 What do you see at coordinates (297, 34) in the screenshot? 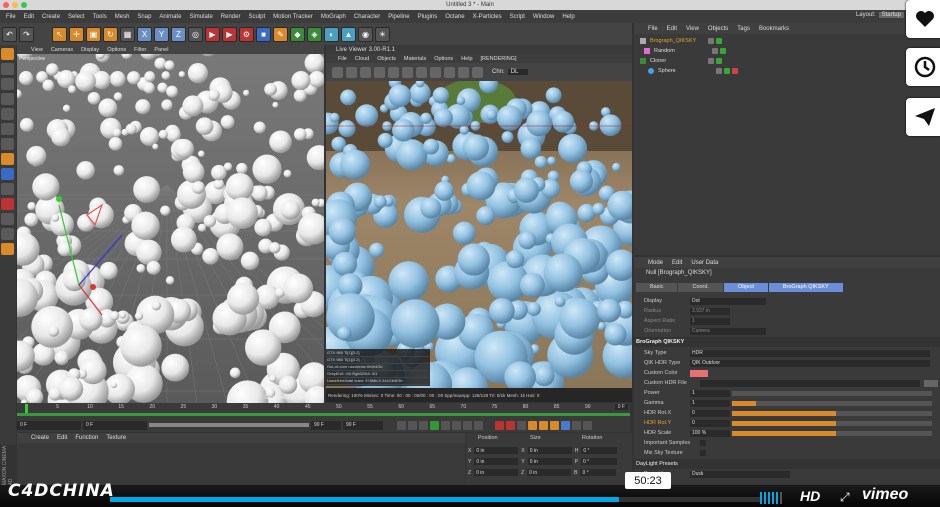
I see `subdivision-icon: ◆` at bounding box center [297, 34].